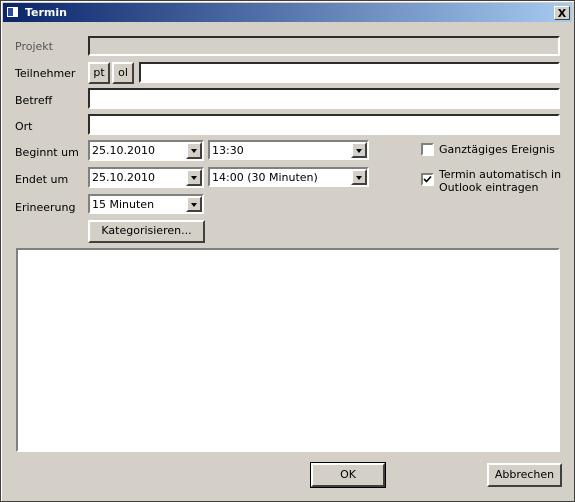 Image resolution: width=575 pixels, height=502 pixels. Describe the element at coordinates (349, 72) in the screenshot. I see `teilnehmer-input` at that location.